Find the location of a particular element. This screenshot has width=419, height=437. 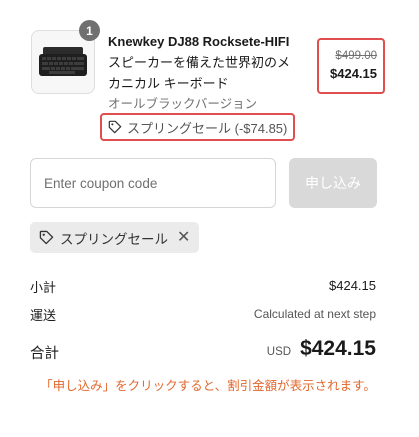

product-title-rest: スピーカーを備えた世界初のメカニカル キーボード is located at coordinates (199, 73).